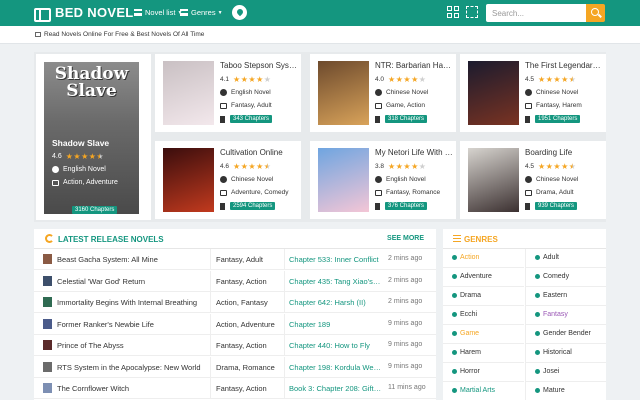 The height and width of the screenshot is (400, 640). I want to click on chapter-link: Chapter 642: Harsh (II), so click(333, 302).